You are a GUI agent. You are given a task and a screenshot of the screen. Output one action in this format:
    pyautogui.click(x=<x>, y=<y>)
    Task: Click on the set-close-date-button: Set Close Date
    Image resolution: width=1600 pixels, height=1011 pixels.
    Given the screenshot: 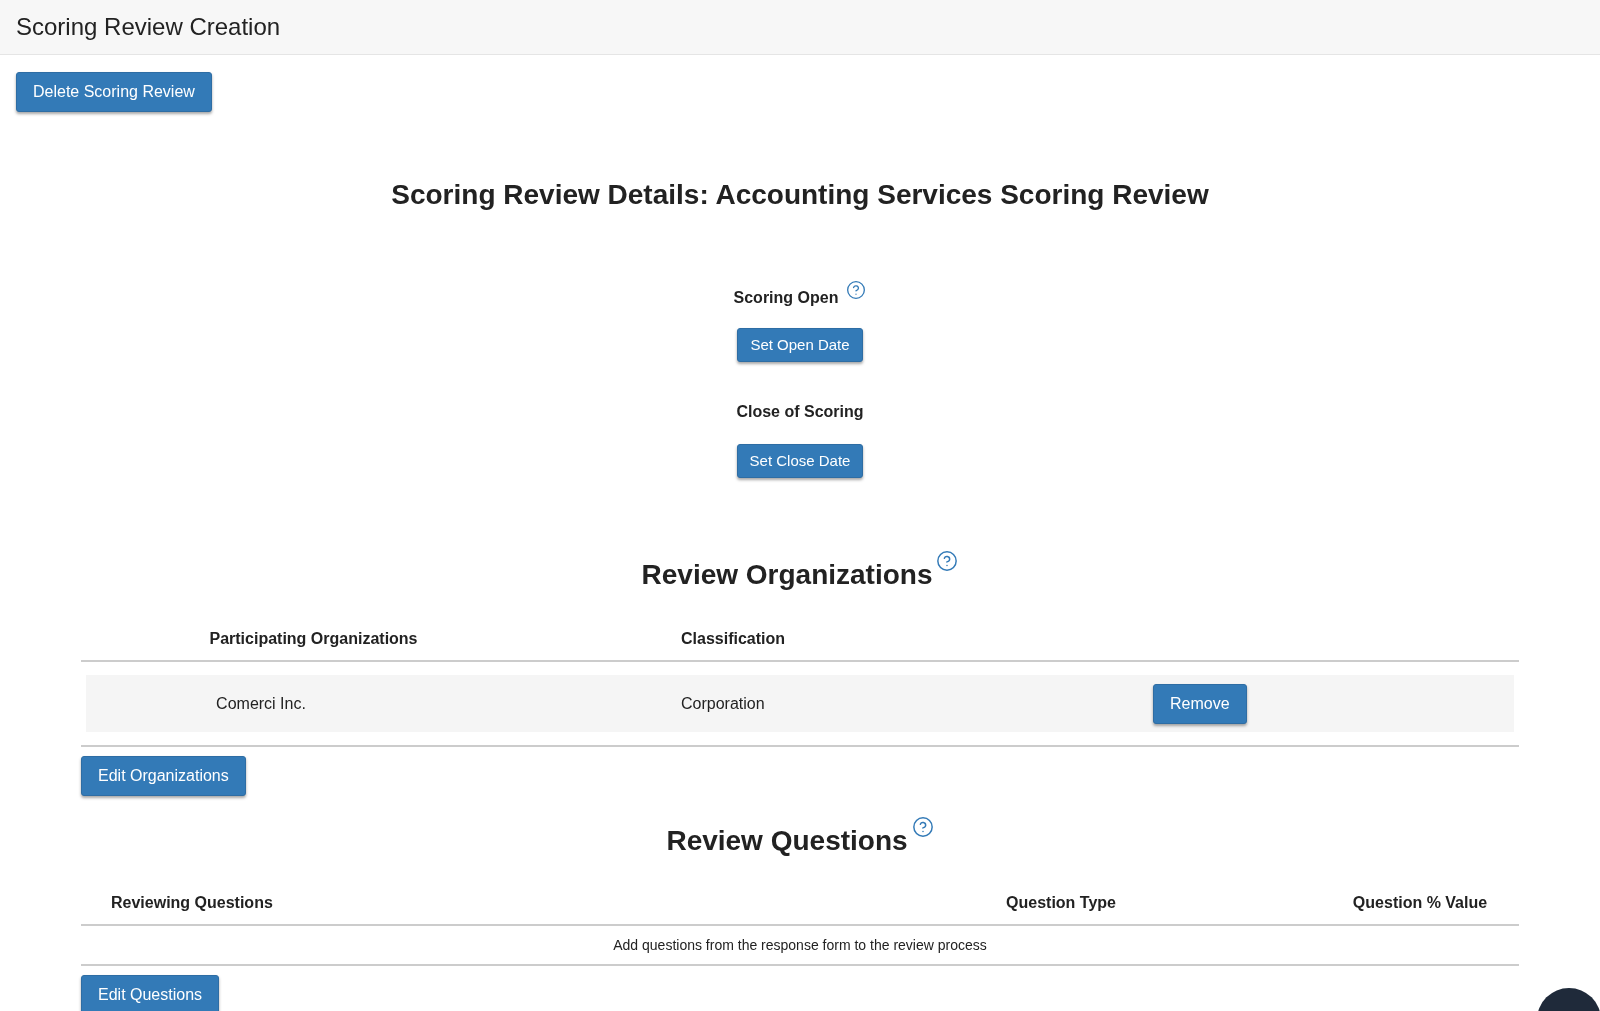 What is the action you would take?
    pyautogui.click(x=800, y=461)
    